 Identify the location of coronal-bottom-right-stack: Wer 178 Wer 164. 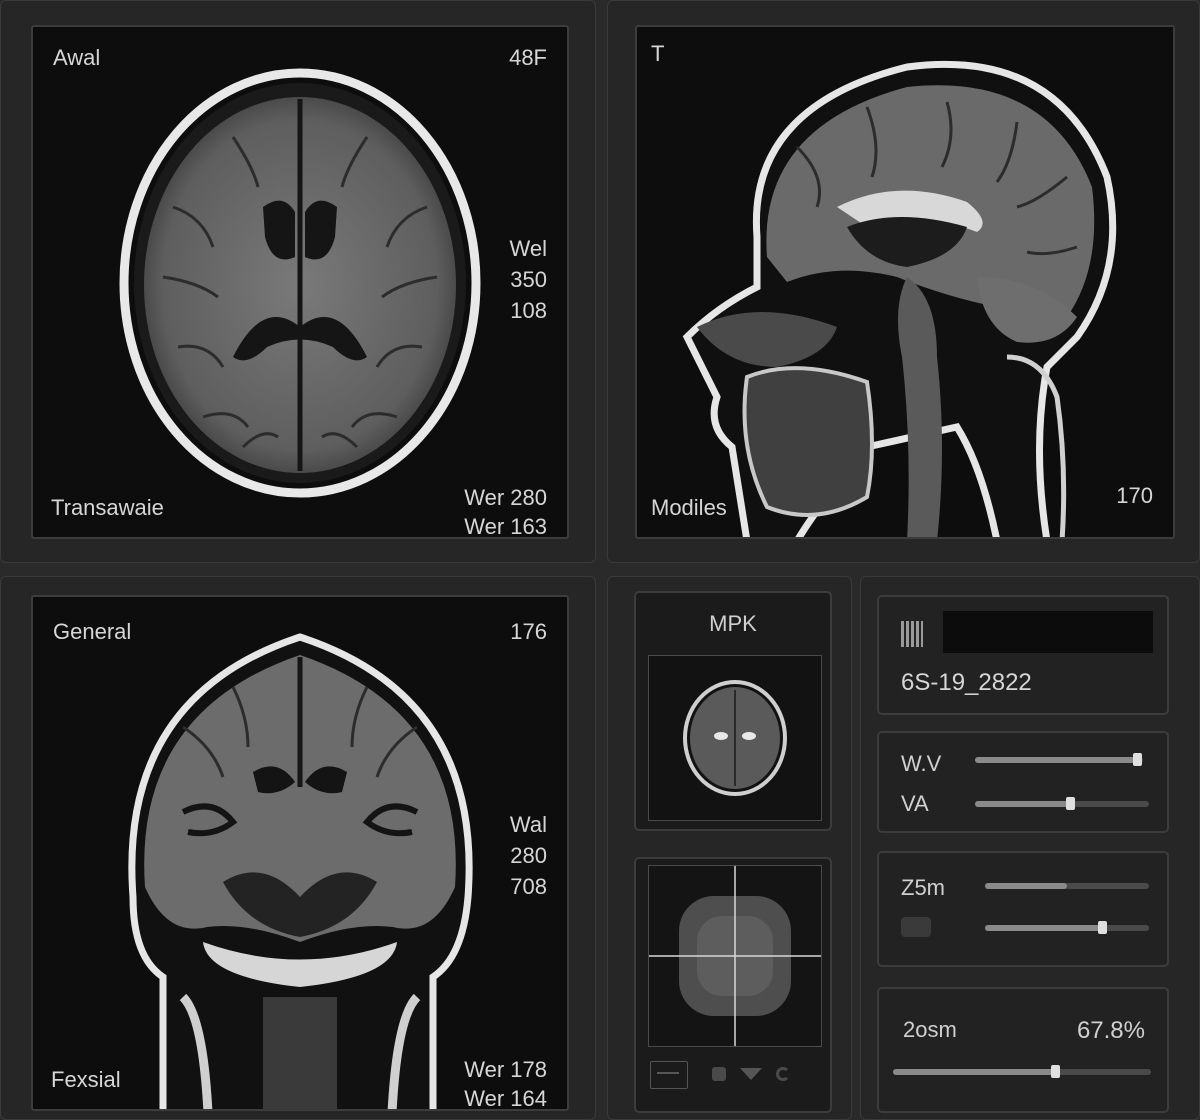
(505, 1083).